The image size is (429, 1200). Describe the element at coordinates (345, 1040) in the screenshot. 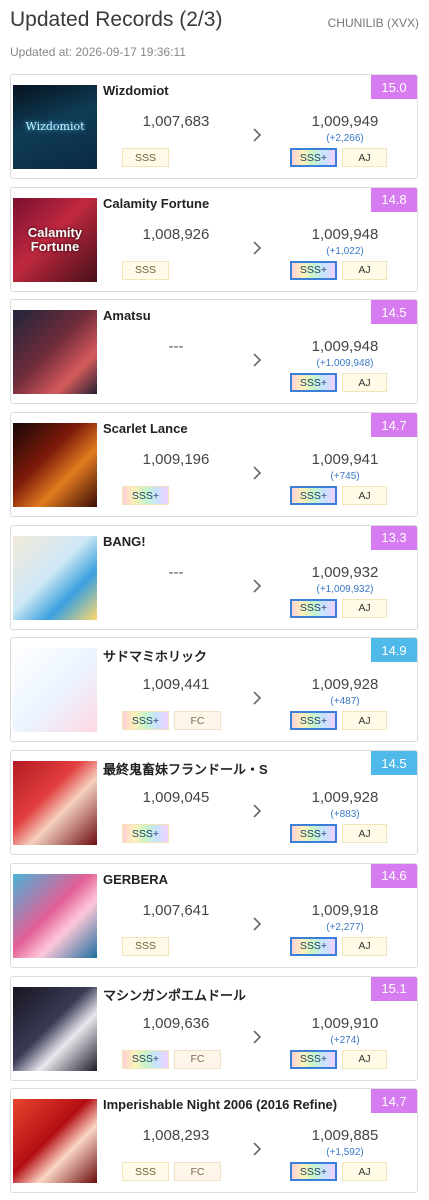

I see `score-diff: (+274)` at that location.